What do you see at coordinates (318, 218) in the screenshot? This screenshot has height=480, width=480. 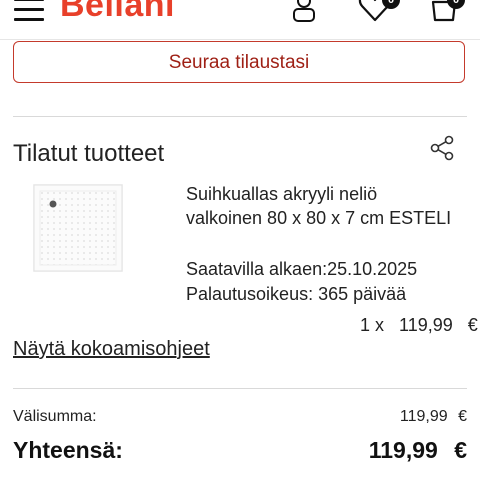 I see `product-name-line2: valkoinen 80 x 80 x 7 cm ESTELI` at bounding box center [318, 218].